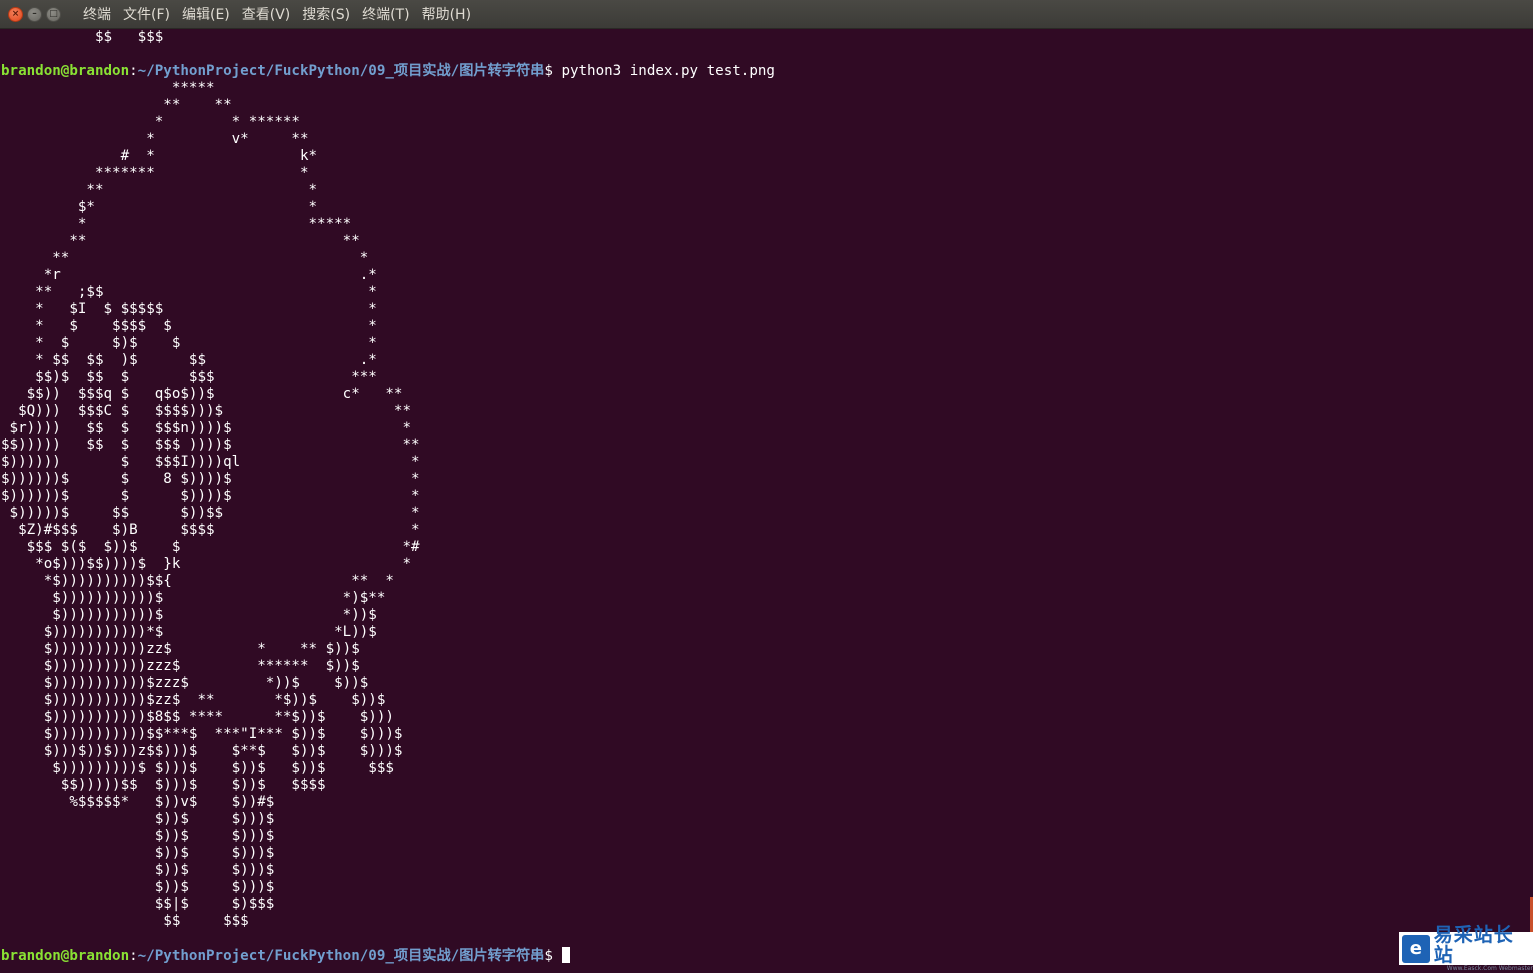 Image resolution: width=1533 pixels, height=973 pixels. I want to click on menu-search: 搜索(S), so click(326, 14).